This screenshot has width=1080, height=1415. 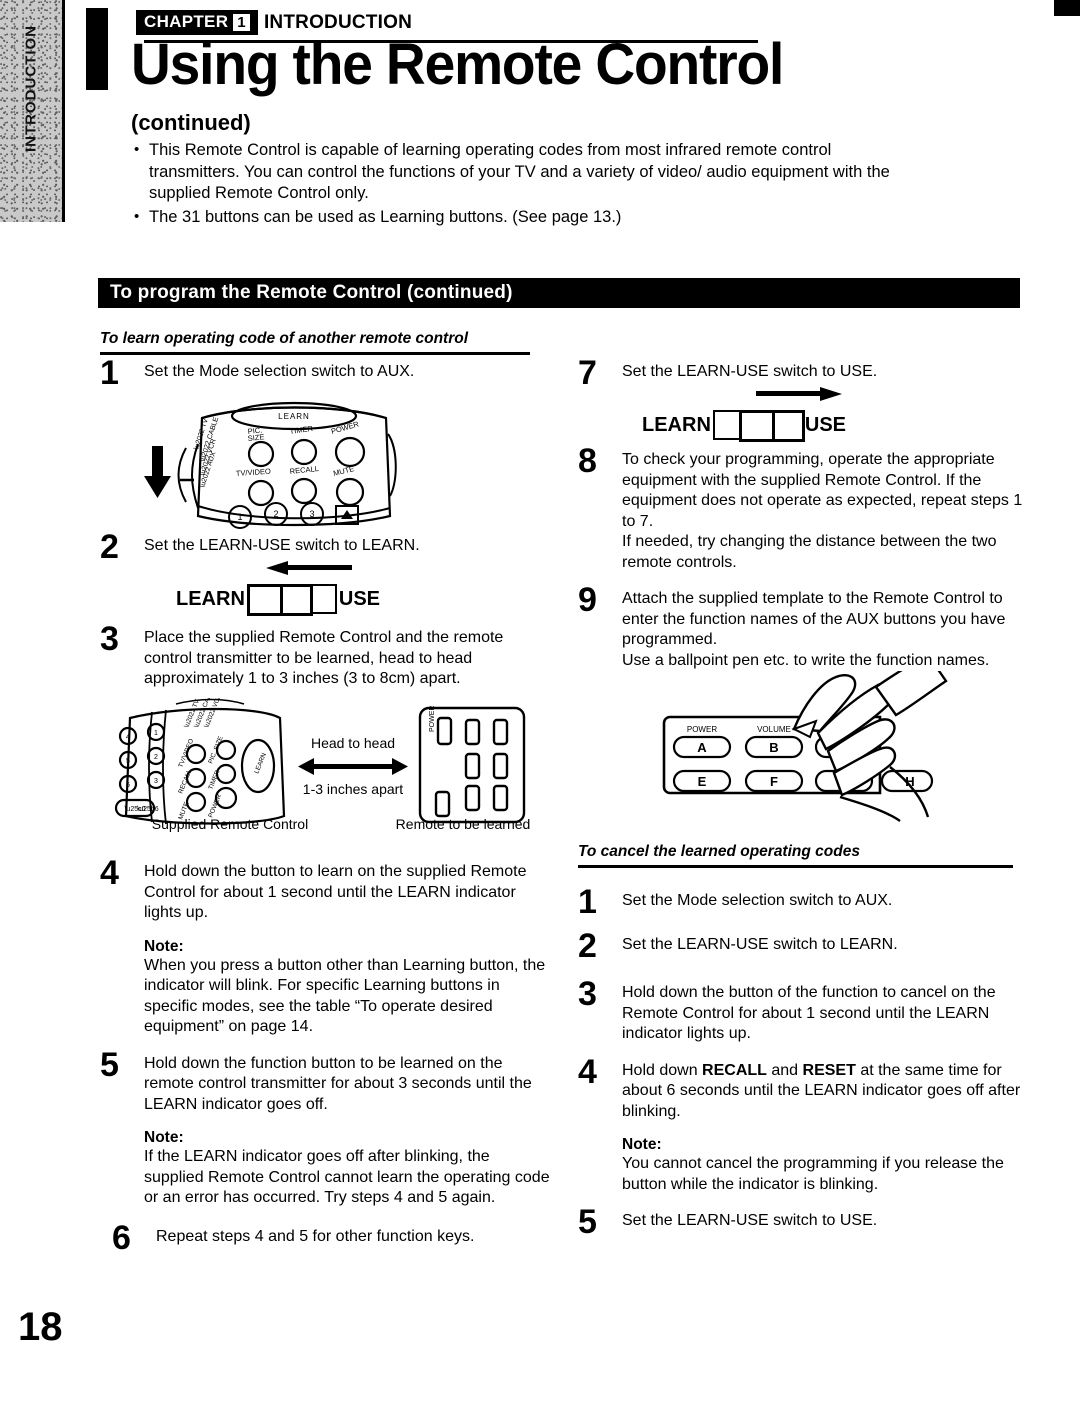 I want to click on figure-caption-left: Supplied Remote Control, so click(x=230, y=824).